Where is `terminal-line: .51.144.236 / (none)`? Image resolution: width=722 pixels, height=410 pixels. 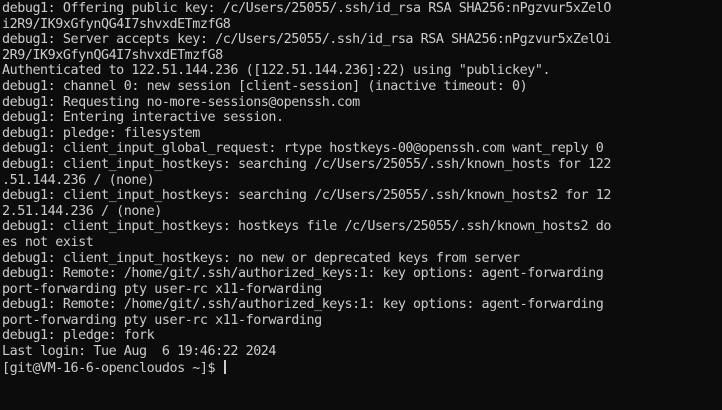 terminal-line: .51.144.236 / (none) is located at coordinates (78, 180).